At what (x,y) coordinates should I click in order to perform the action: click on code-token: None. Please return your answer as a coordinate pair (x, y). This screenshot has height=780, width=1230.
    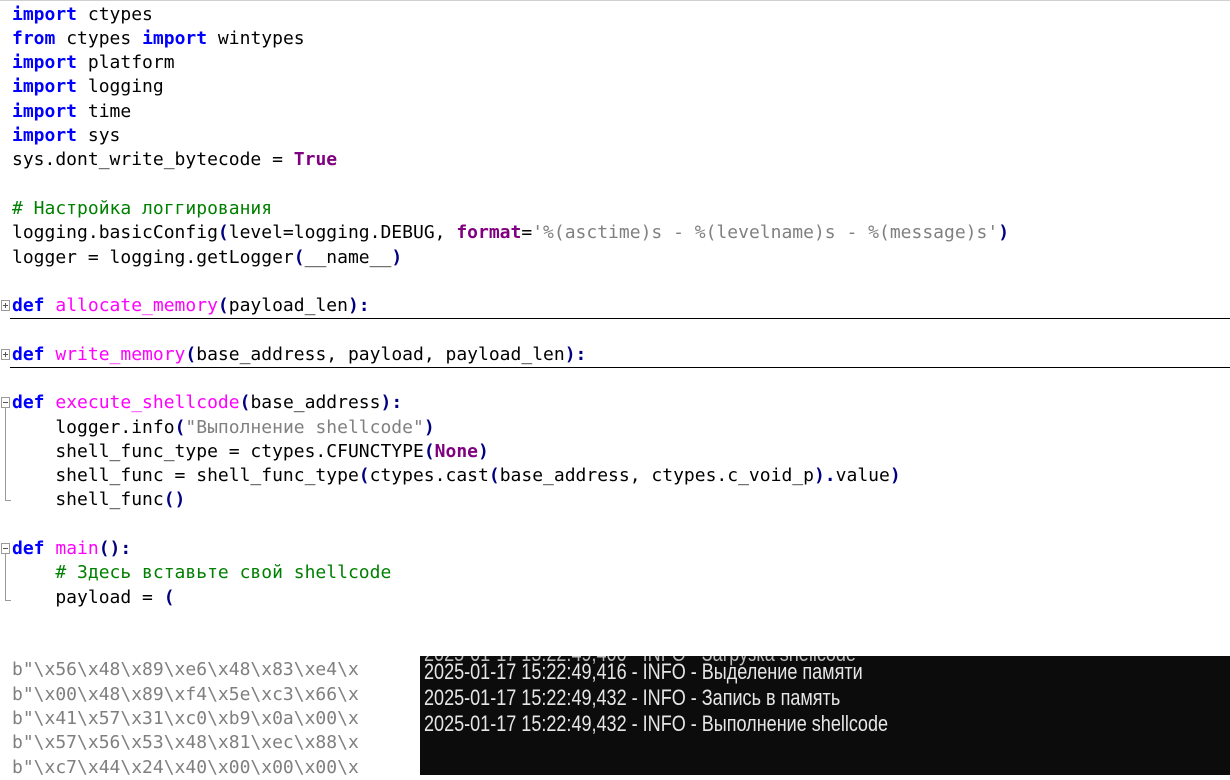
    Looking at the image, I should click on (456, 451).